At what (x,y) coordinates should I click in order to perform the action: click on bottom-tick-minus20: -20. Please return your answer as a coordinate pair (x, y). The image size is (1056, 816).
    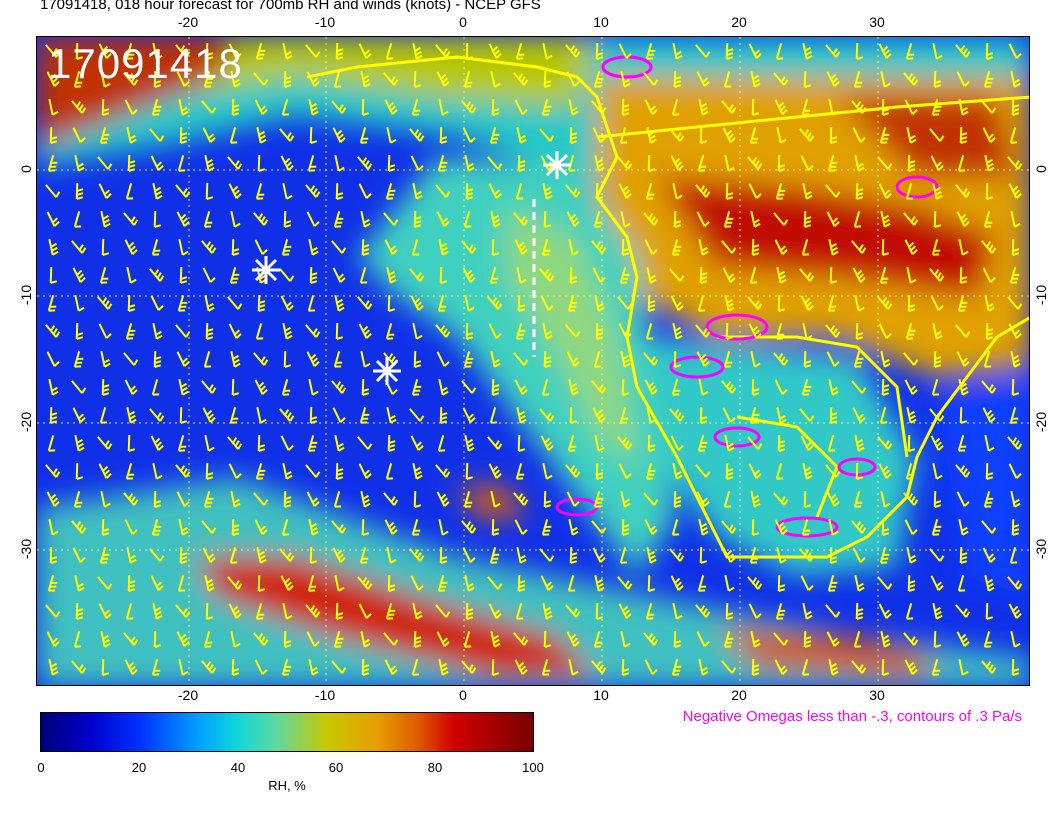
    Looking at the image, I should click on (188, 695).